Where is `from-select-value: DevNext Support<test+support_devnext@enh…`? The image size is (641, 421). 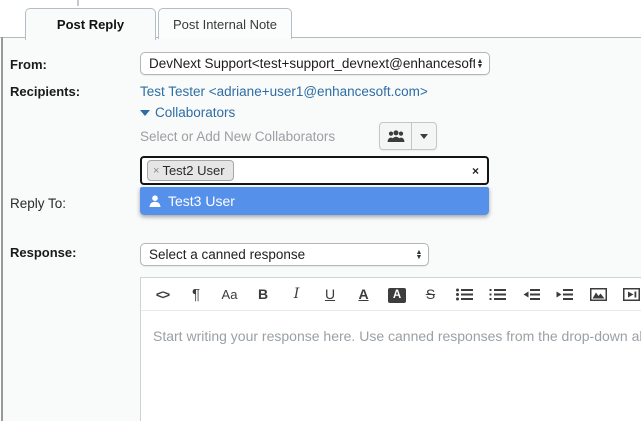 from-select-value: DevNext Support<test+support_devnext@enh… is located at coordinates (312, 63).